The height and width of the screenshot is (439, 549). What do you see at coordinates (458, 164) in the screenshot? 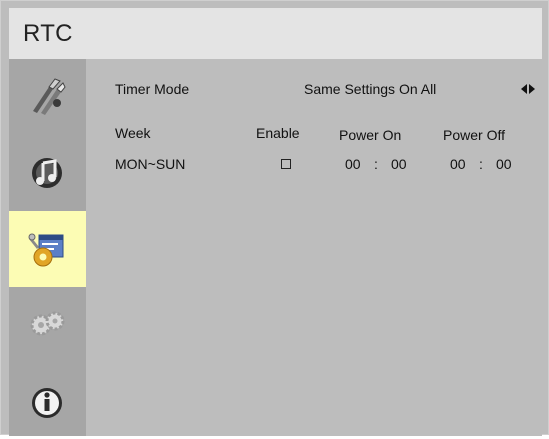
I see `power-off-hour: 00` at bounding box center [458, 164].